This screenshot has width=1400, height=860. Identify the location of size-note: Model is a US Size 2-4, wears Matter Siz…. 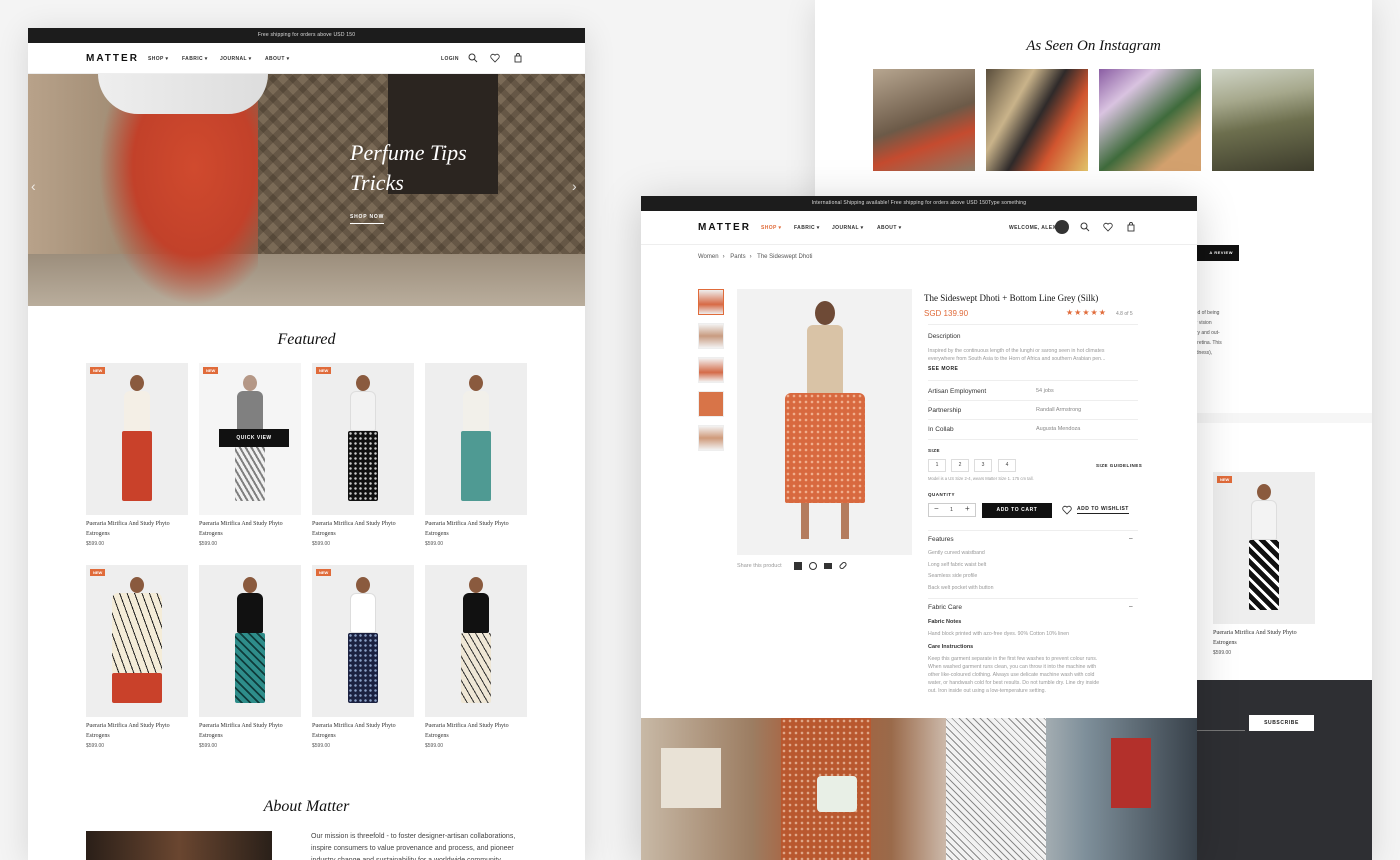
(981, 478).